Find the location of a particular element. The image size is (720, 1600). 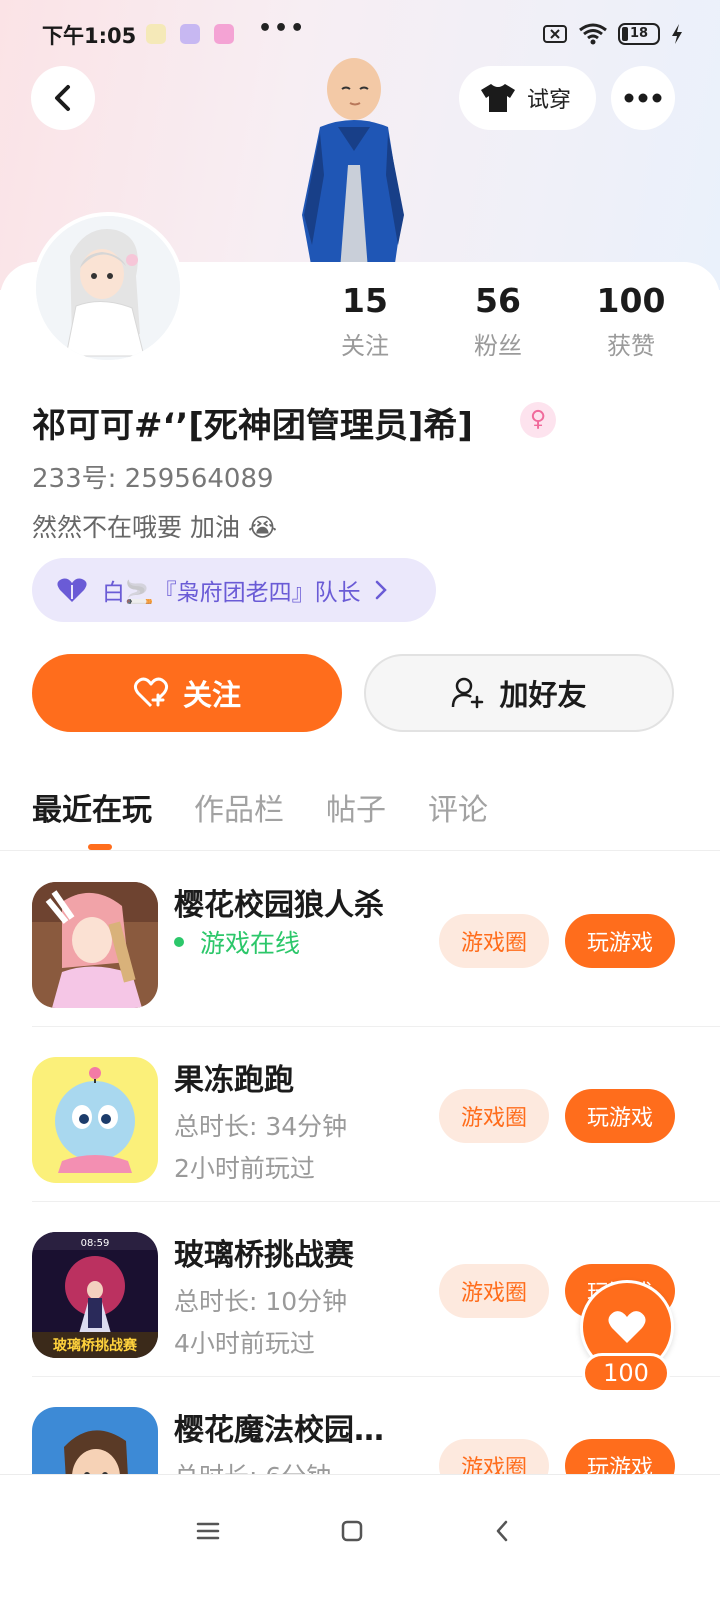

profile-tabs: 最近在玩 作品栏 帖子 评论 is located at coordinates (260, 807).